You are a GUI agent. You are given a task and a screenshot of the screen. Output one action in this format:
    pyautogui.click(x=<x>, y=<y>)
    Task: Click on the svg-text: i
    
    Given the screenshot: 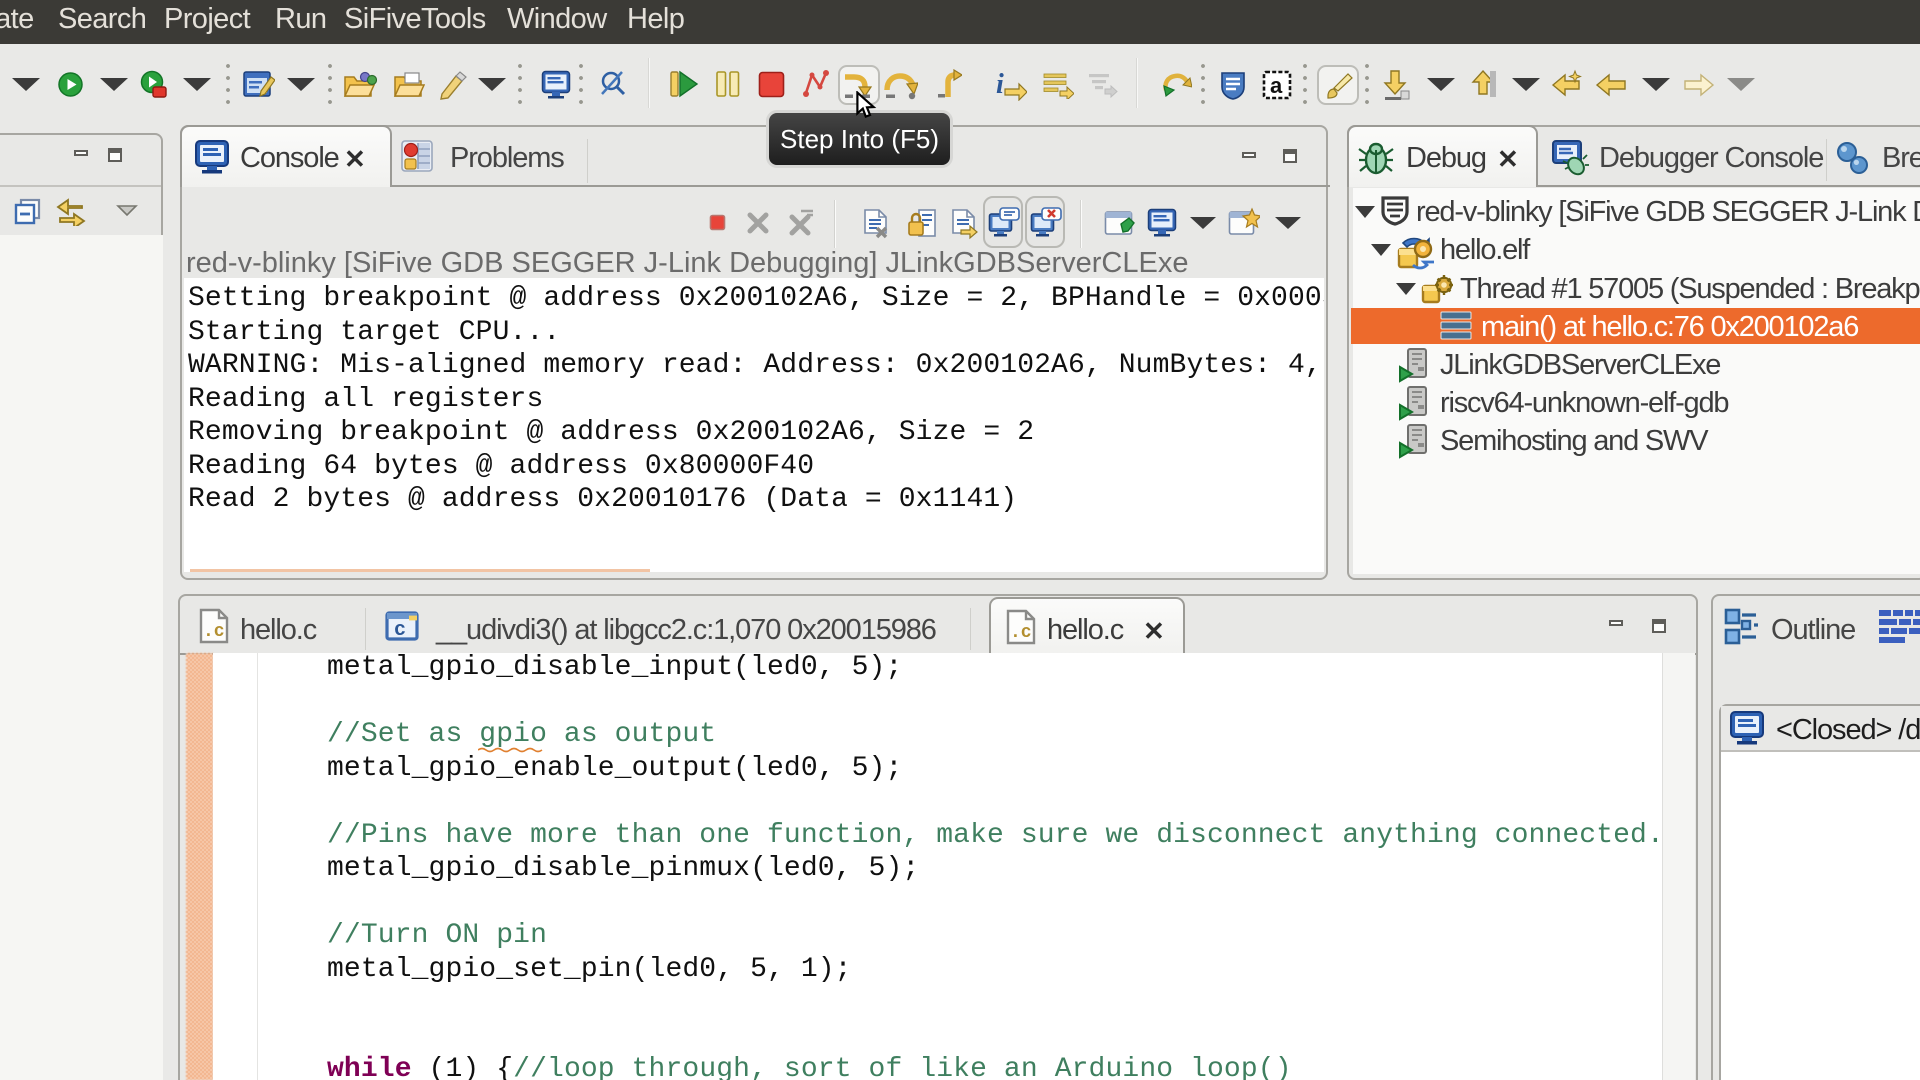 What is the action you would take?
    pyautogui.click(x=1000, y=84)
    